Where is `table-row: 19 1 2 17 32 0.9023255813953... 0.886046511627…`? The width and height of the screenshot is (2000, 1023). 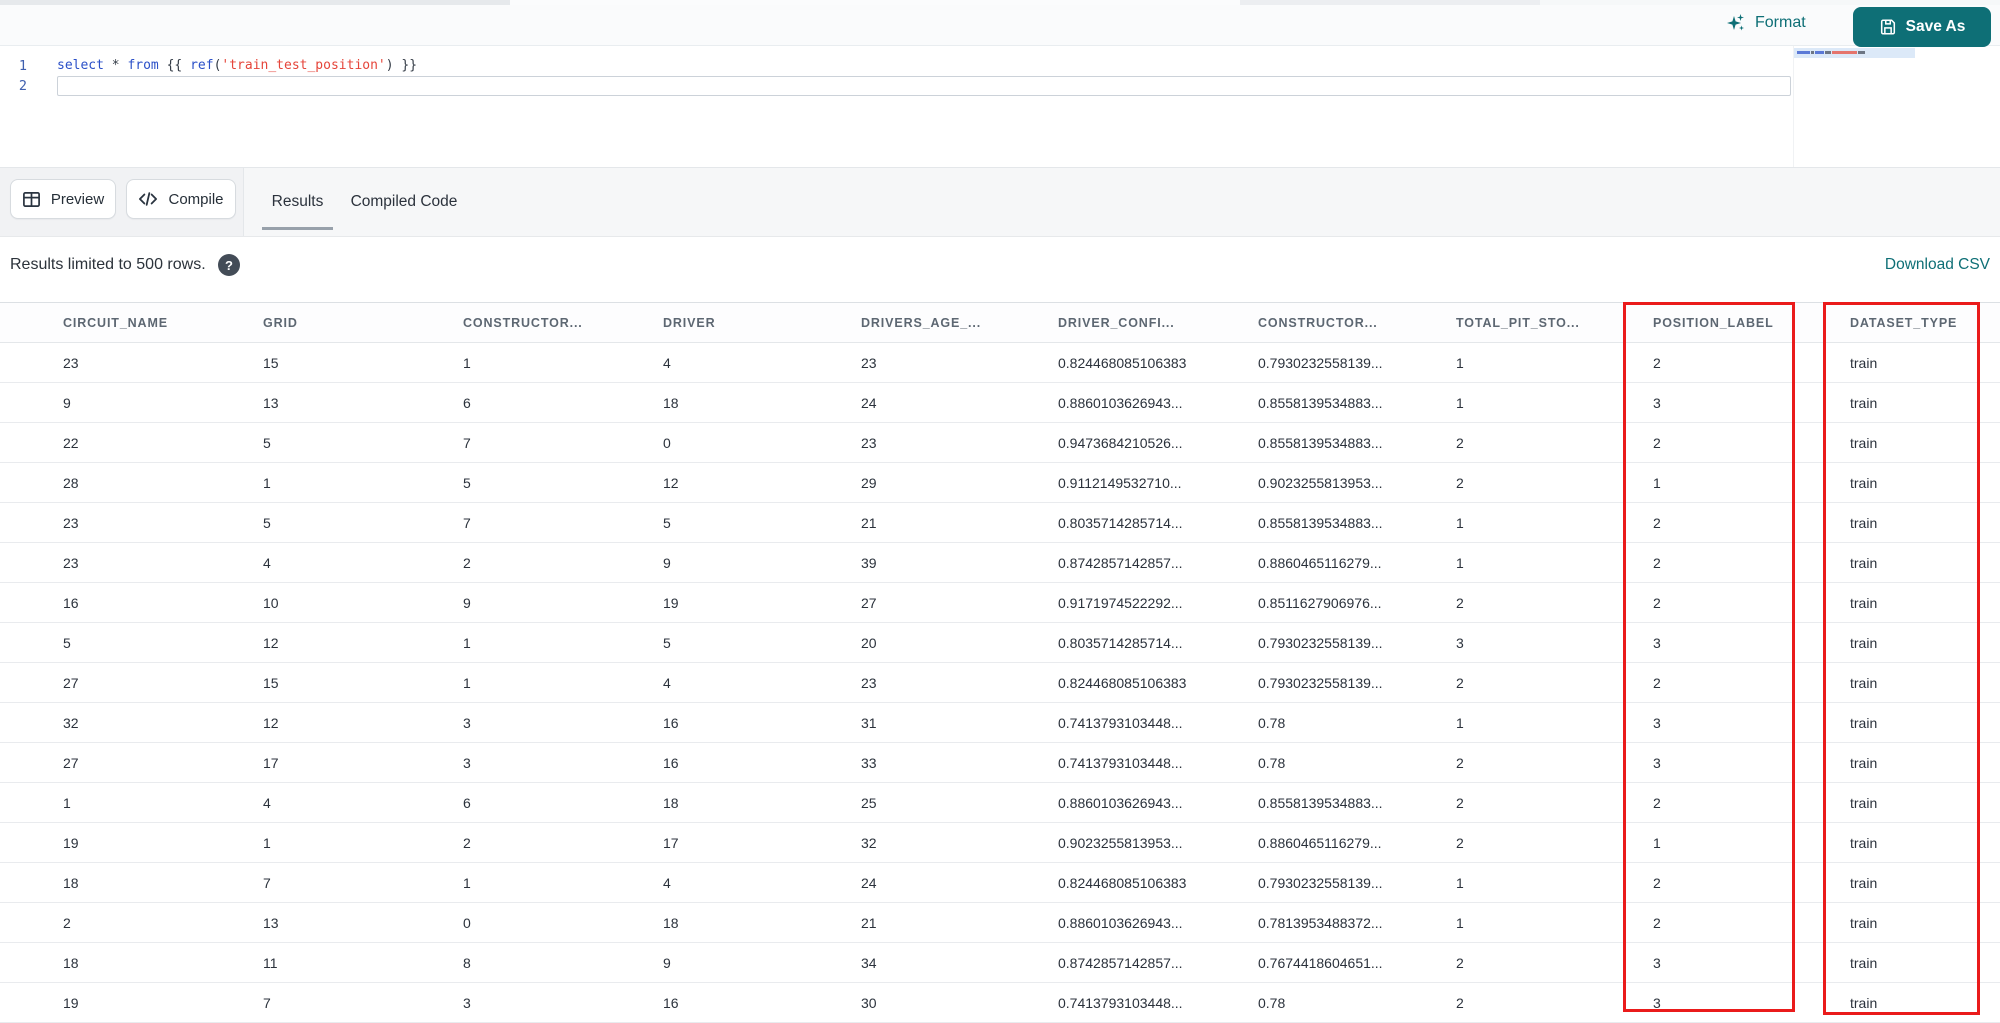 table-row: 19 1 2 17 32 0.9023255813953... 0.886046511627… is located at coordinates (1000, 843).